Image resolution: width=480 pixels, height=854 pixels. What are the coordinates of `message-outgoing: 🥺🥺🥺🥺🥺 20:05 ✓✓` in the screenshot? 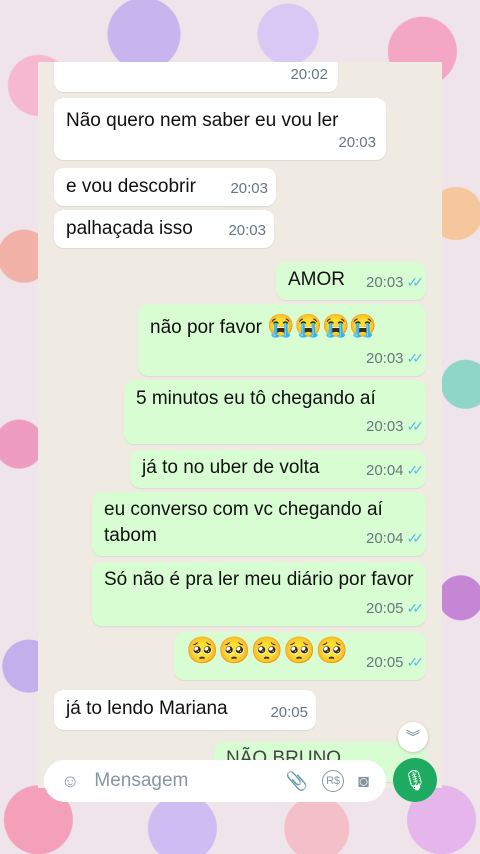 It's located at (300, 656).